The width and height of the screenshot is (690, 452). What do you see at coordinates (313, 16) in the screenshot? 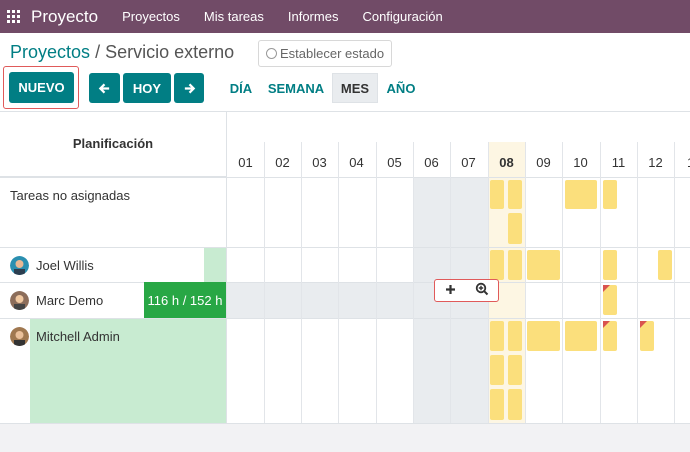
I see `menu-item-informes: Informes` at bounding box center [313, 16].